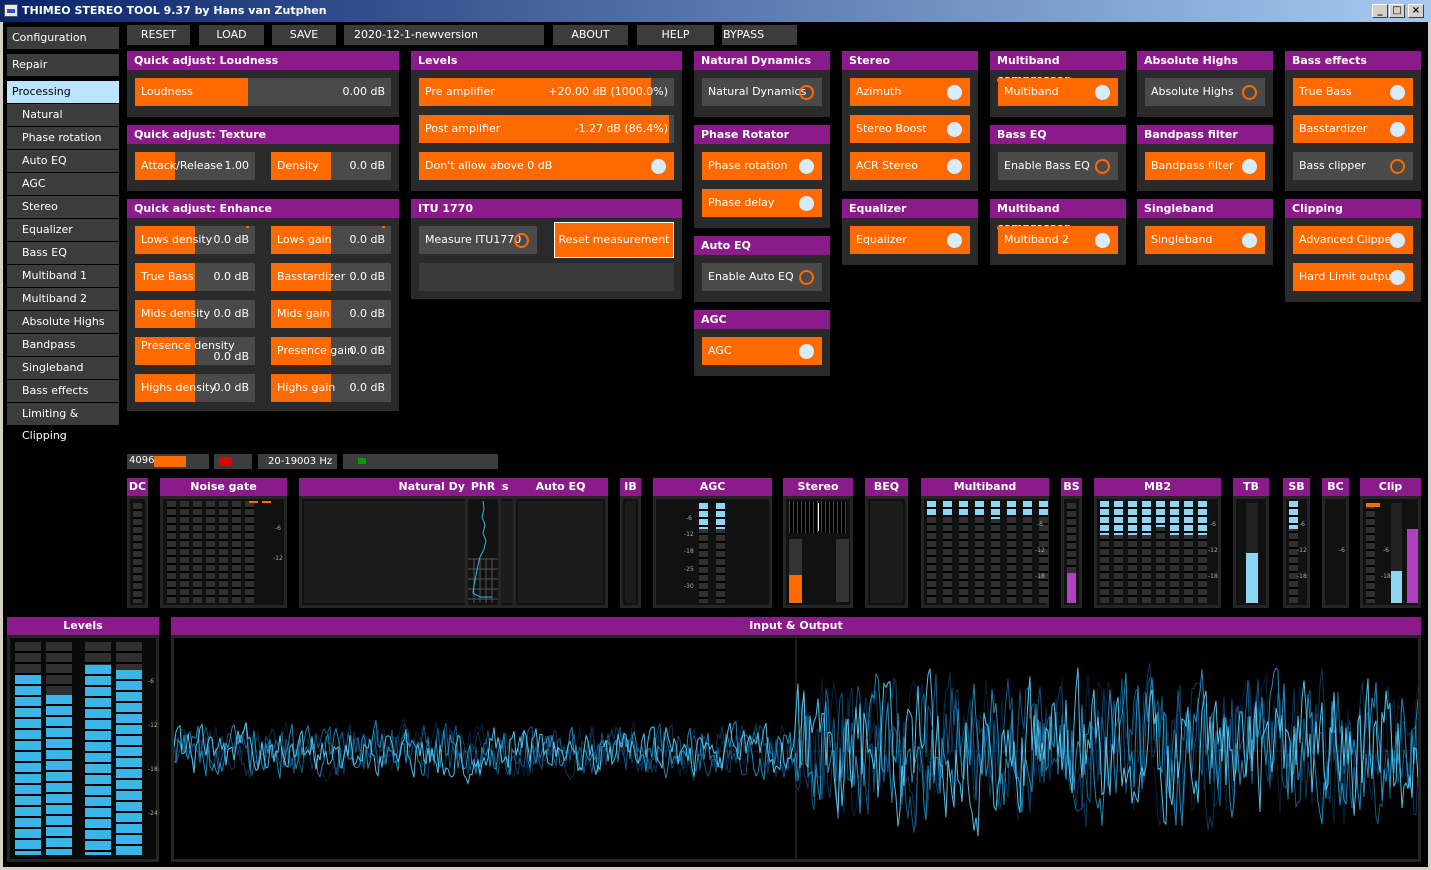 The width and height of the screenshot is (1431, 870). I want to click on close-icon: ×, so click(1416, 11).